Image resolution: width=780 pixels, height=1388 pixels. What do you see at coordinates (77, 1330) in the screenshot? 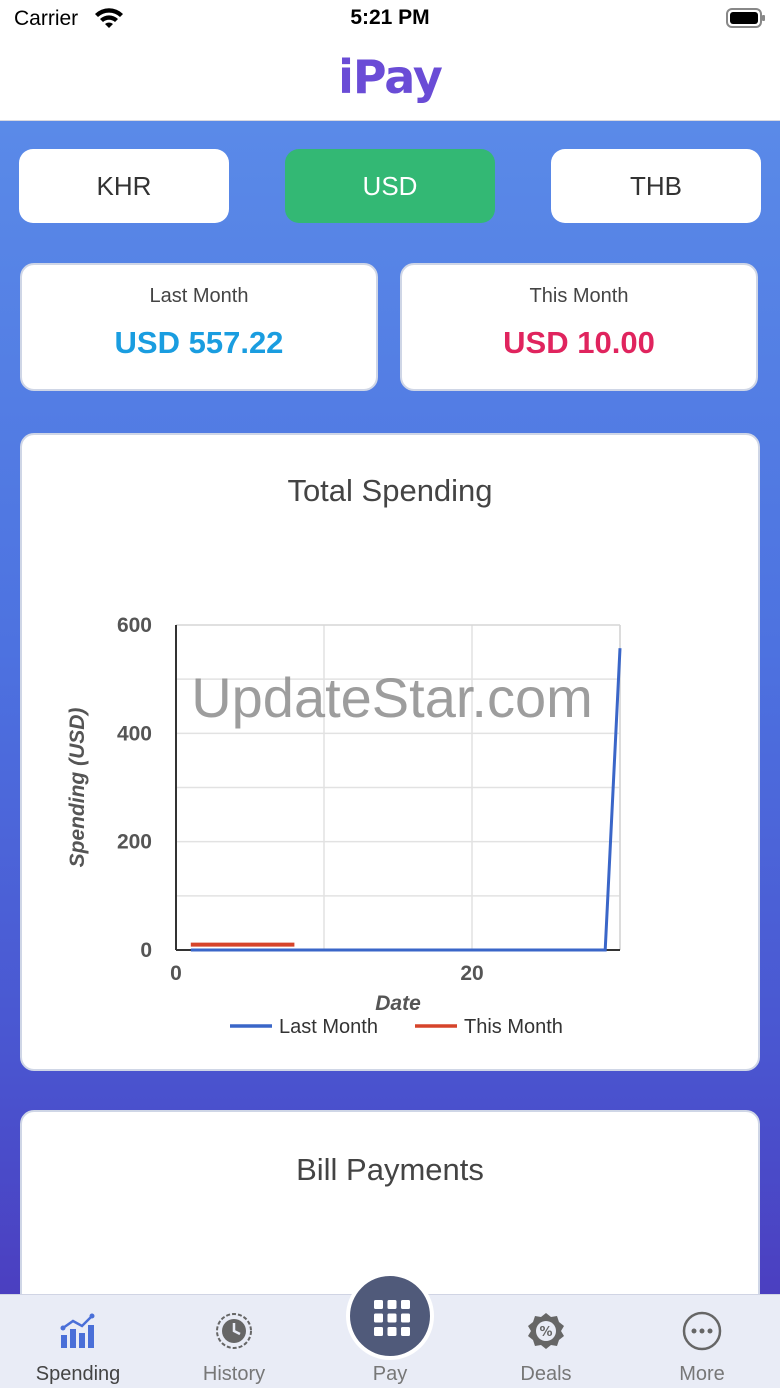
I see `chart-bars-icon` at bounding box center [77, 1330].